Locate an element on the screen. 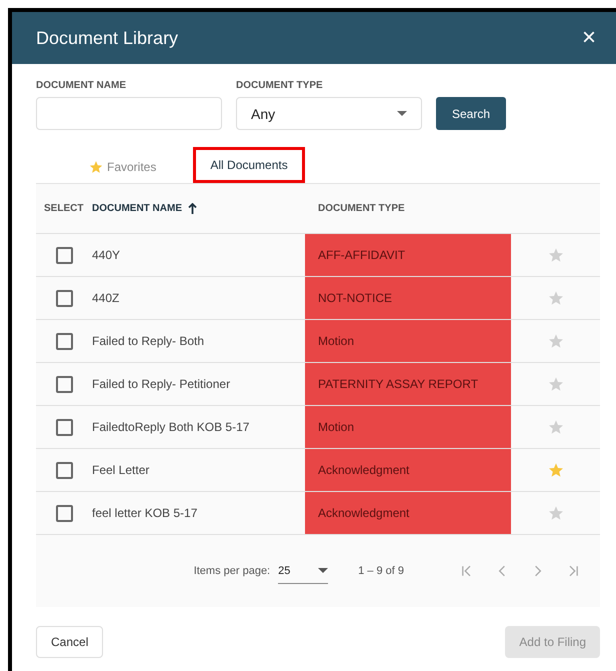 This screenshot has height=671, width=616. column-header: DOCUMENT NAME is located at coordinates (198, 208).